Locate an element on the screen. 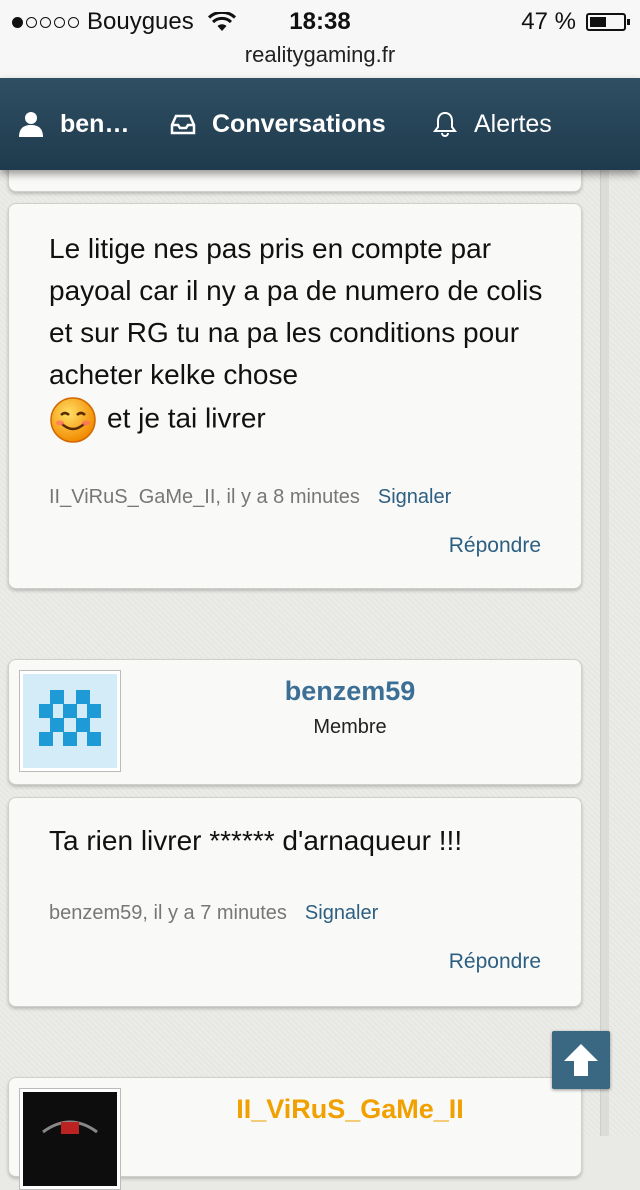 This screenshot has width=640, height=1190. battery-percent: 47 % is located at coordinates (548, 21).